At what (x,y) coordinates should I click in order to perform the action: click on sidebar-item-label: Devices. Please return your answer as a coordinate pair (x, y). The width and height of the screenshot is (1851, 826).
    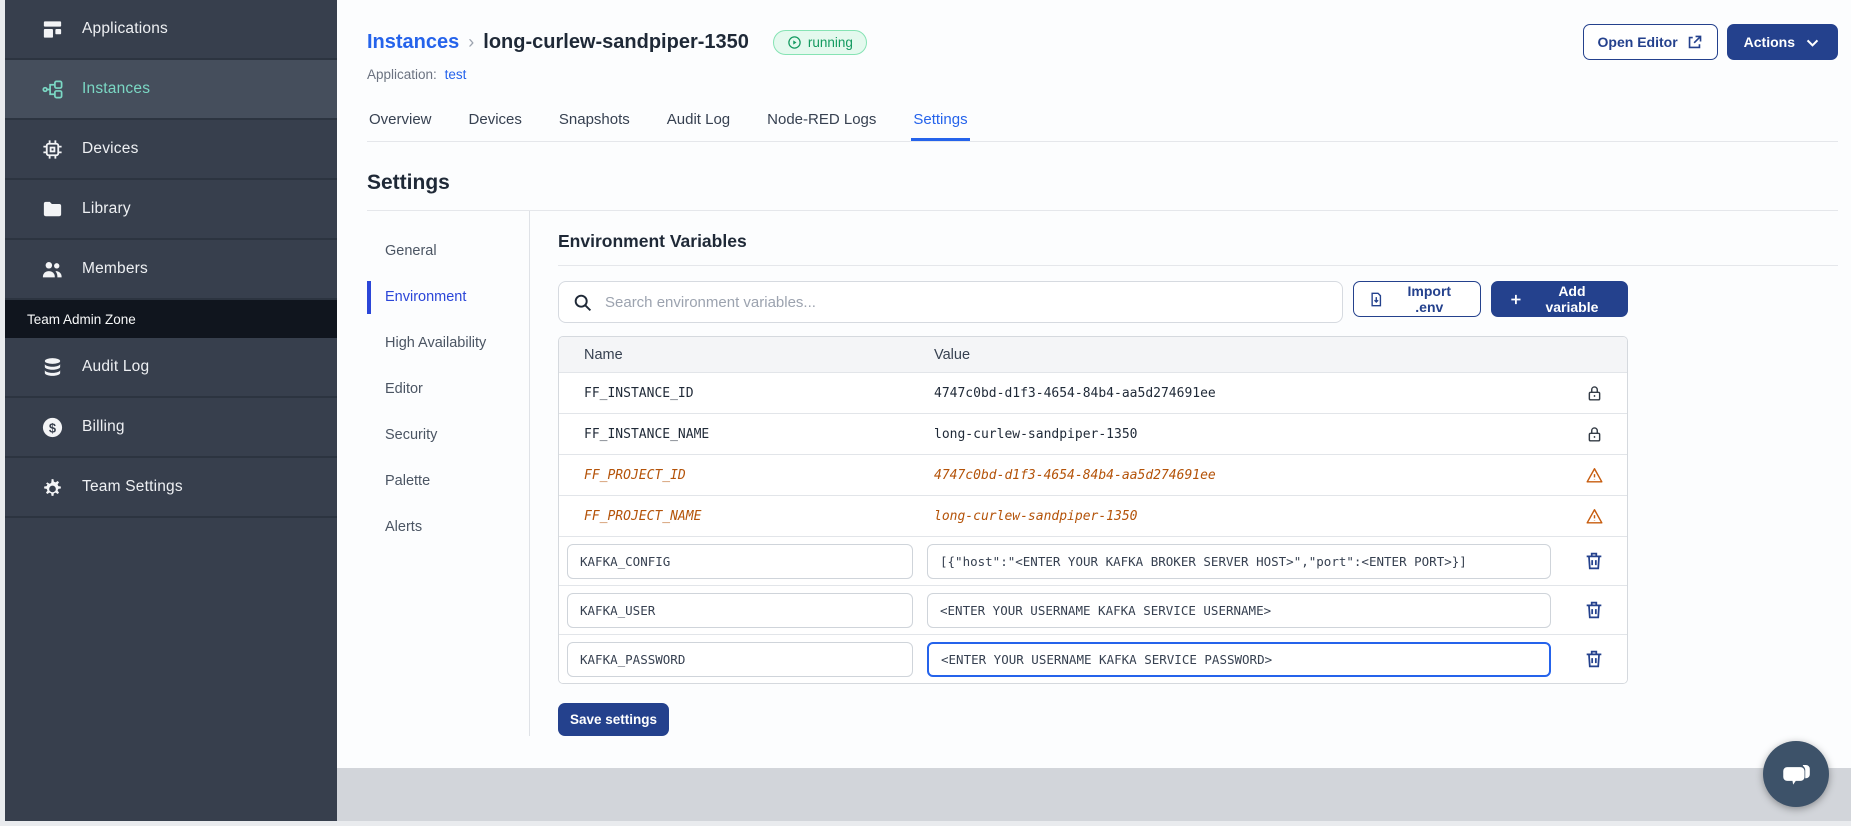
    Looking at the image, I should click on (110, 148).